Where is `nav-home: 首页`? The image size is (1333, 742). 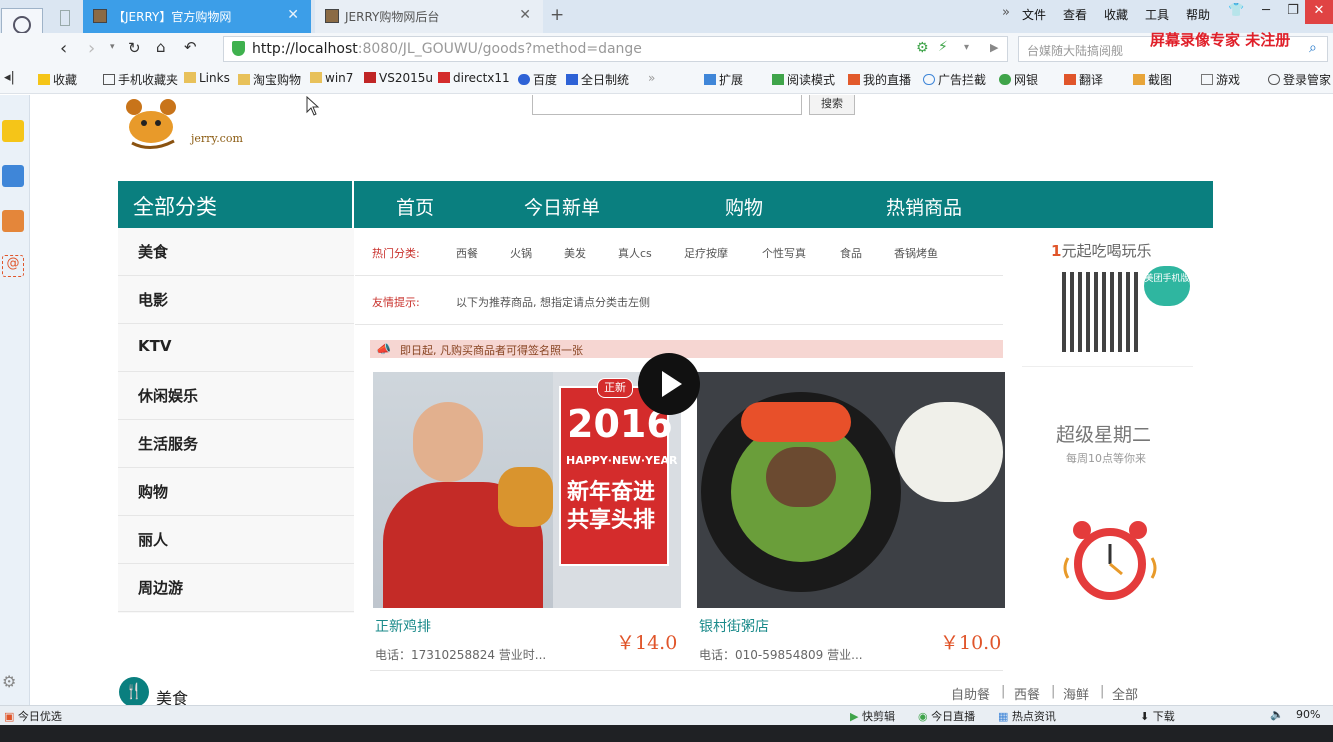
nav-home: 首页 is located at coordinates (415, 206).